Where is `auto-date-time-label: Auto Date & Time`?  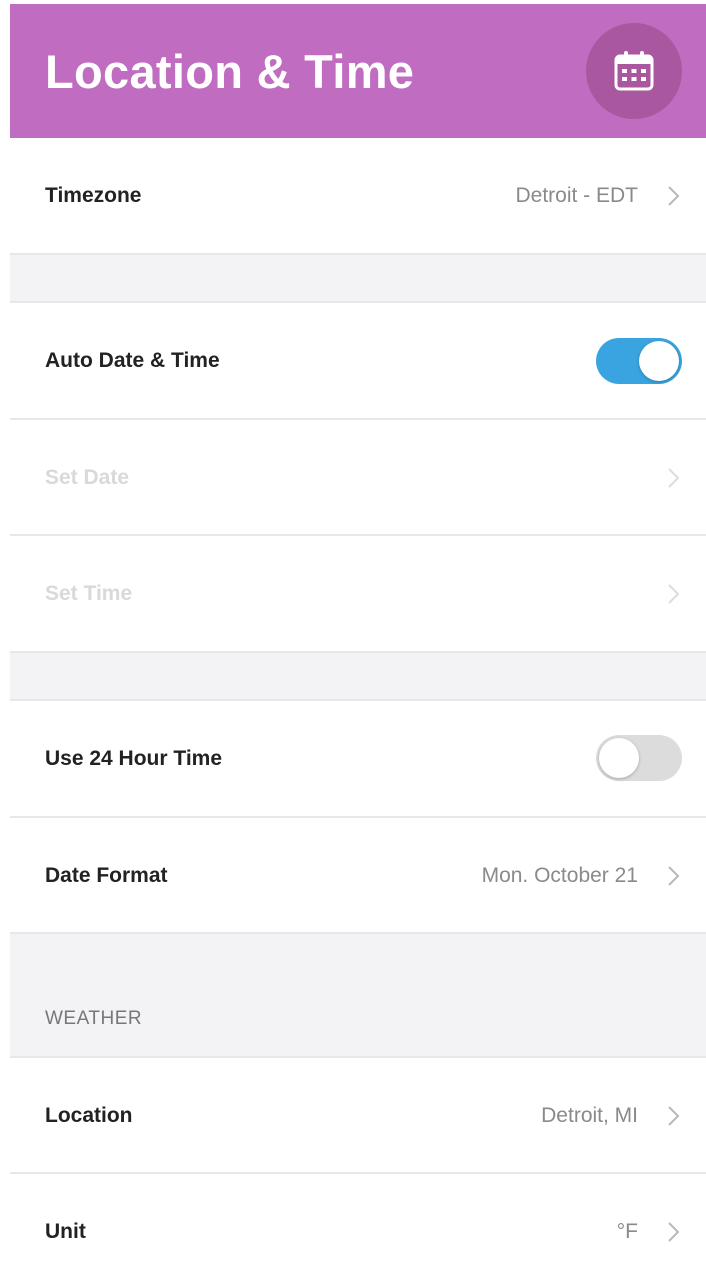
auto-date-time-label: Auto Date & Time is located at coordinates (132, 360).